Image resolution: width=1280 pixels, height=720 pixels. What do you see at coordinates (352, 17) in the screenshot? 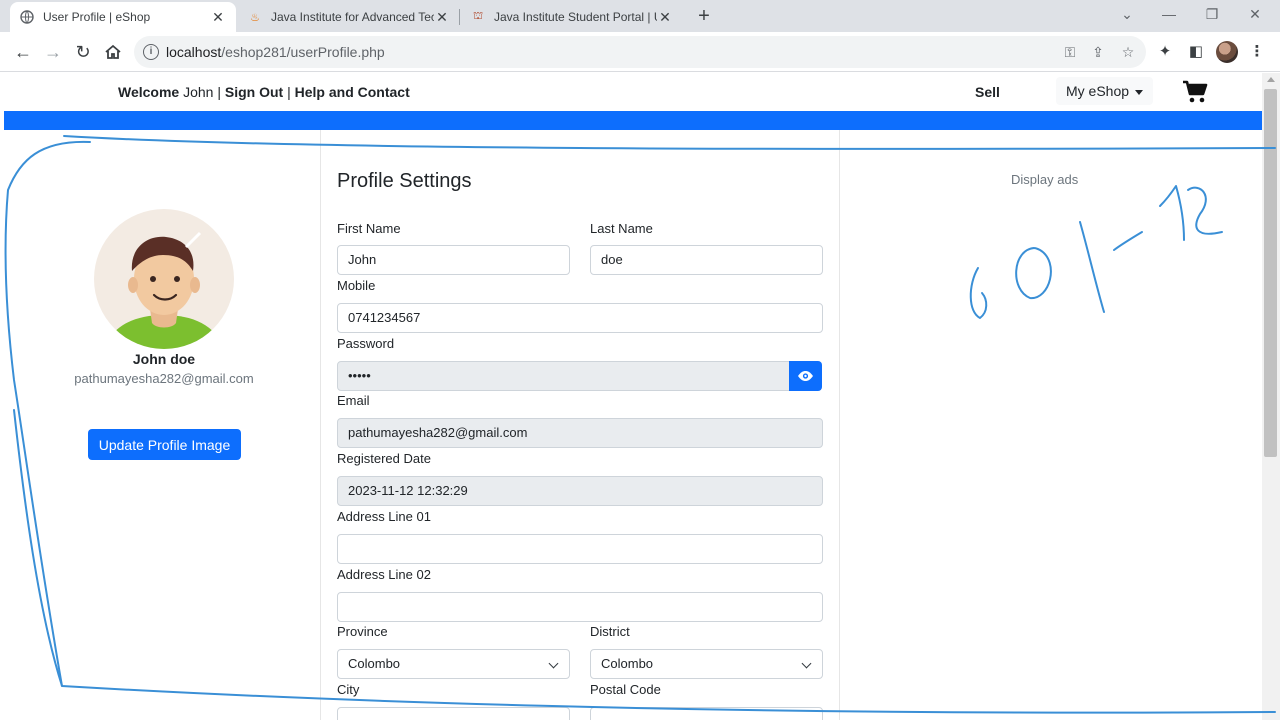
I see `tab-title: Java Institute for Advanced Tech` at bounding box center [352, 17].